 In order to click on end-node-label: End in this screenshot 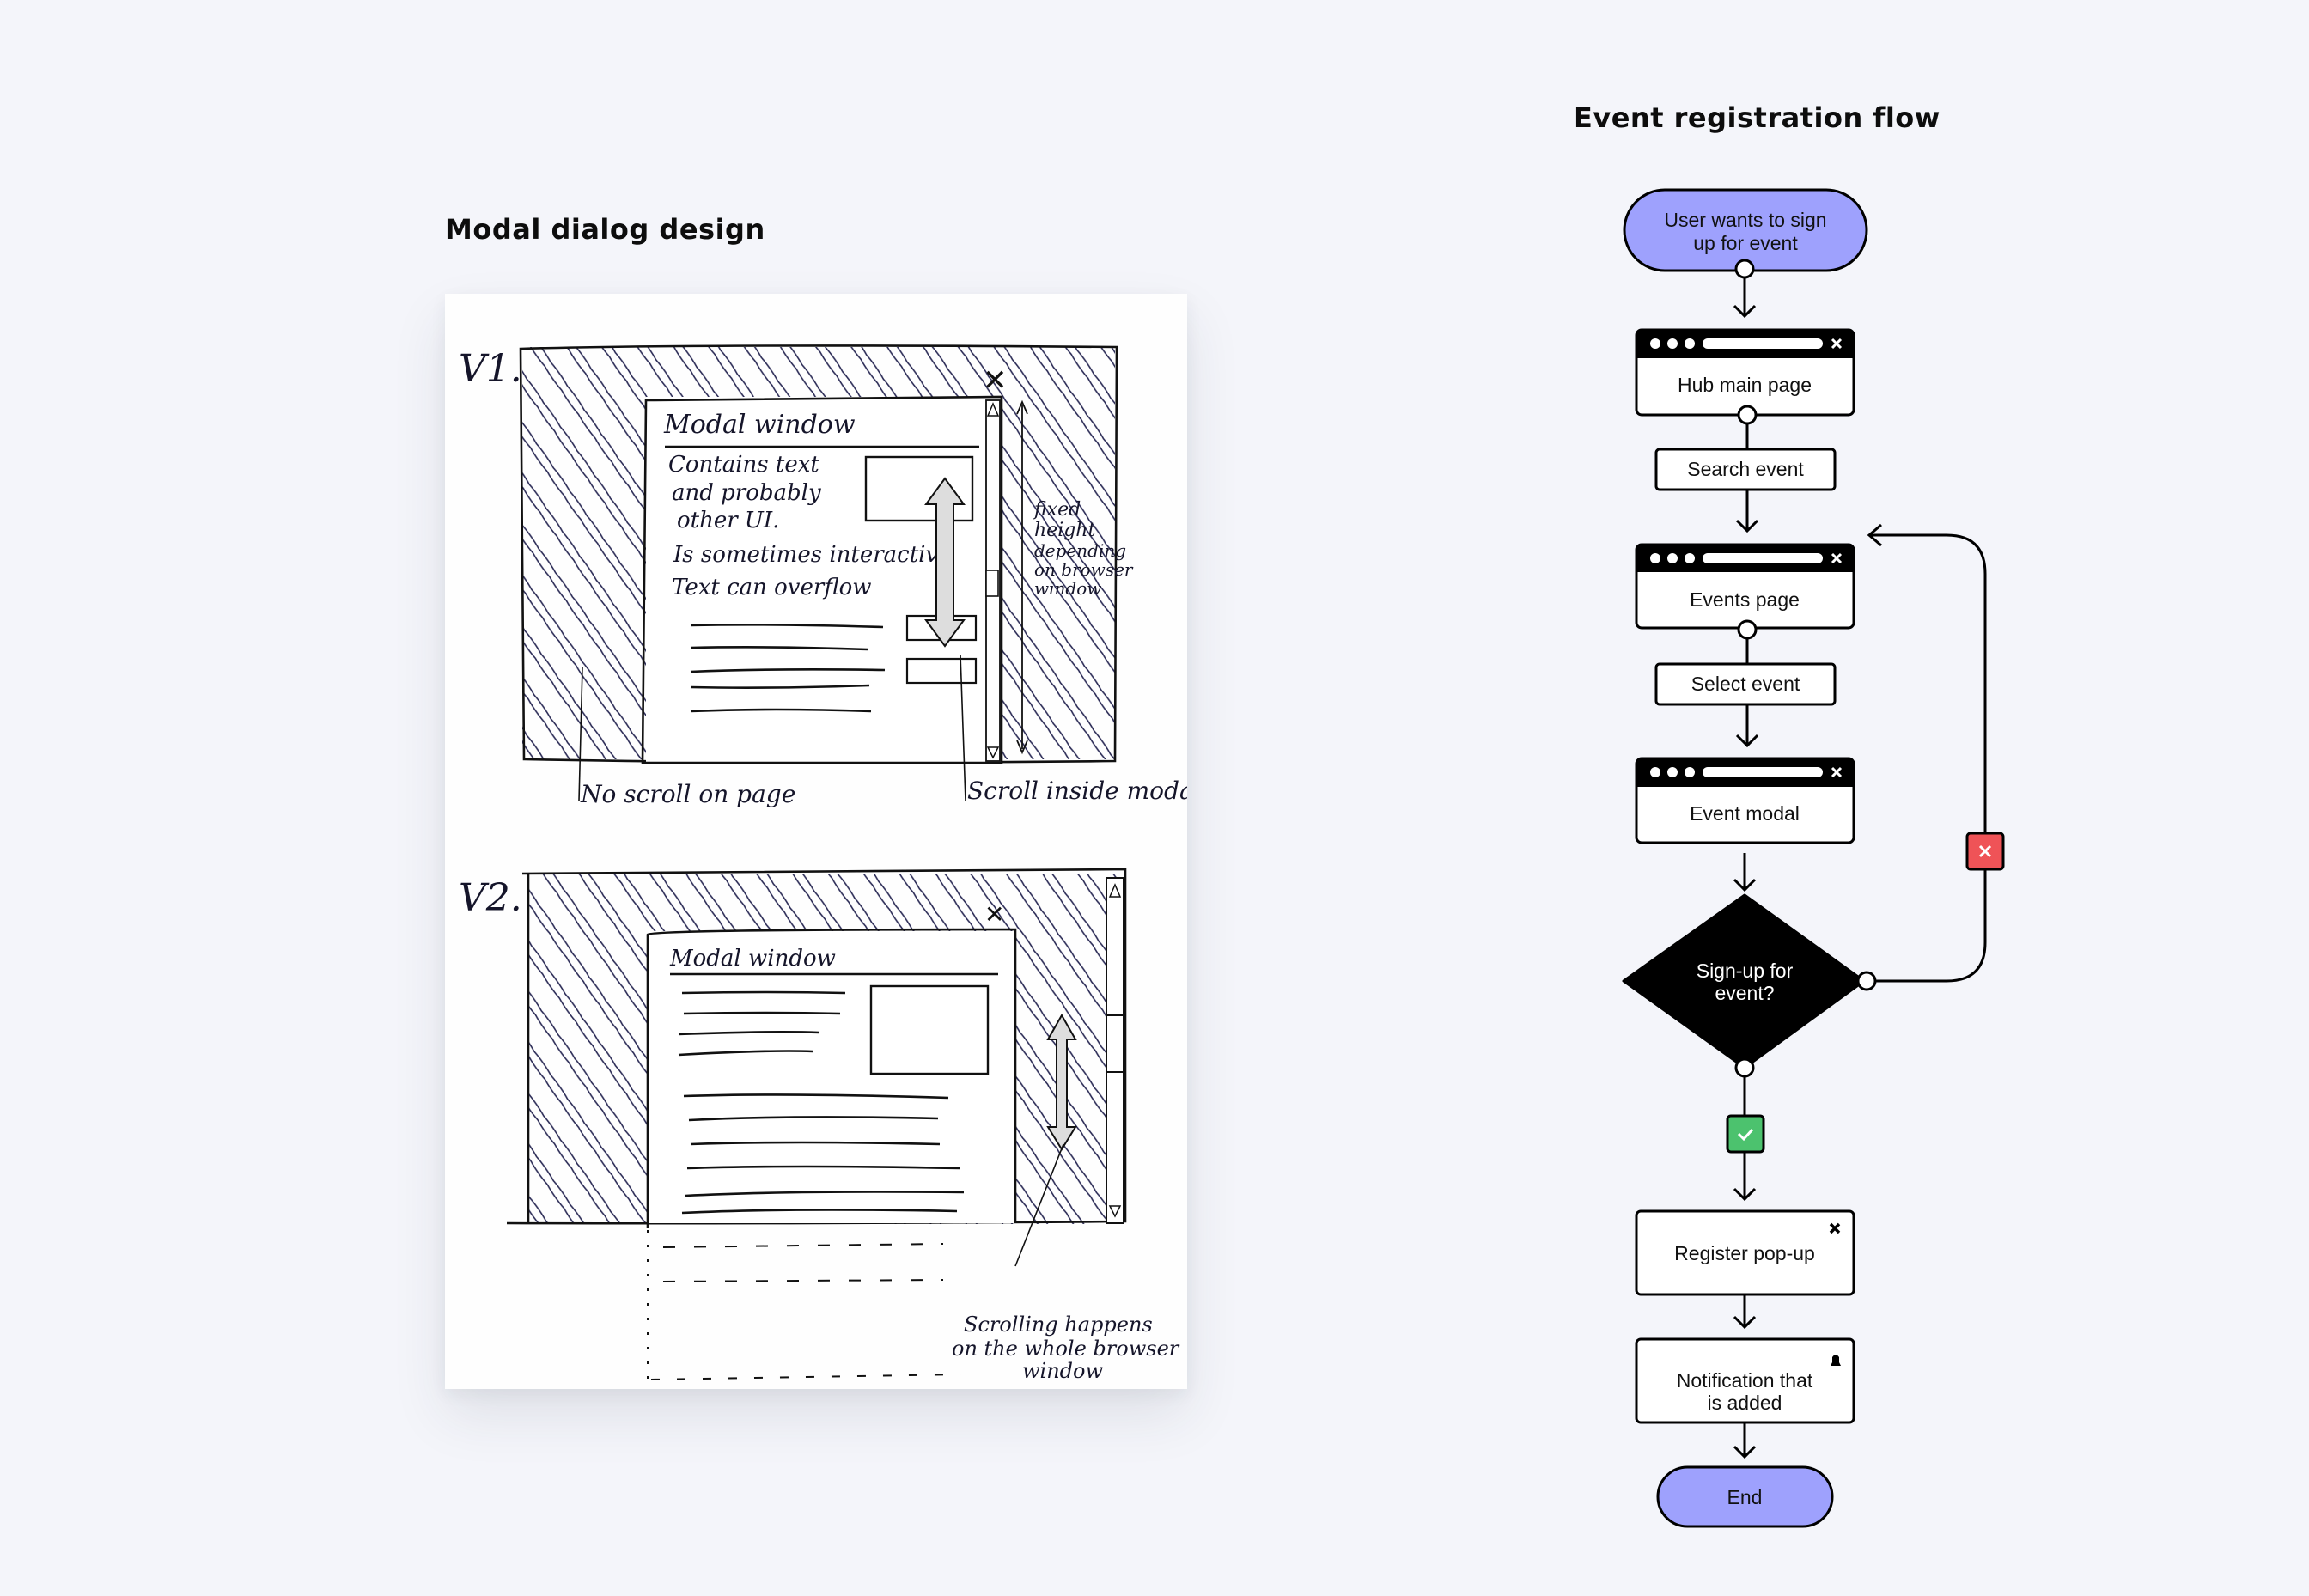, I will do `click(1745, 1497)`.